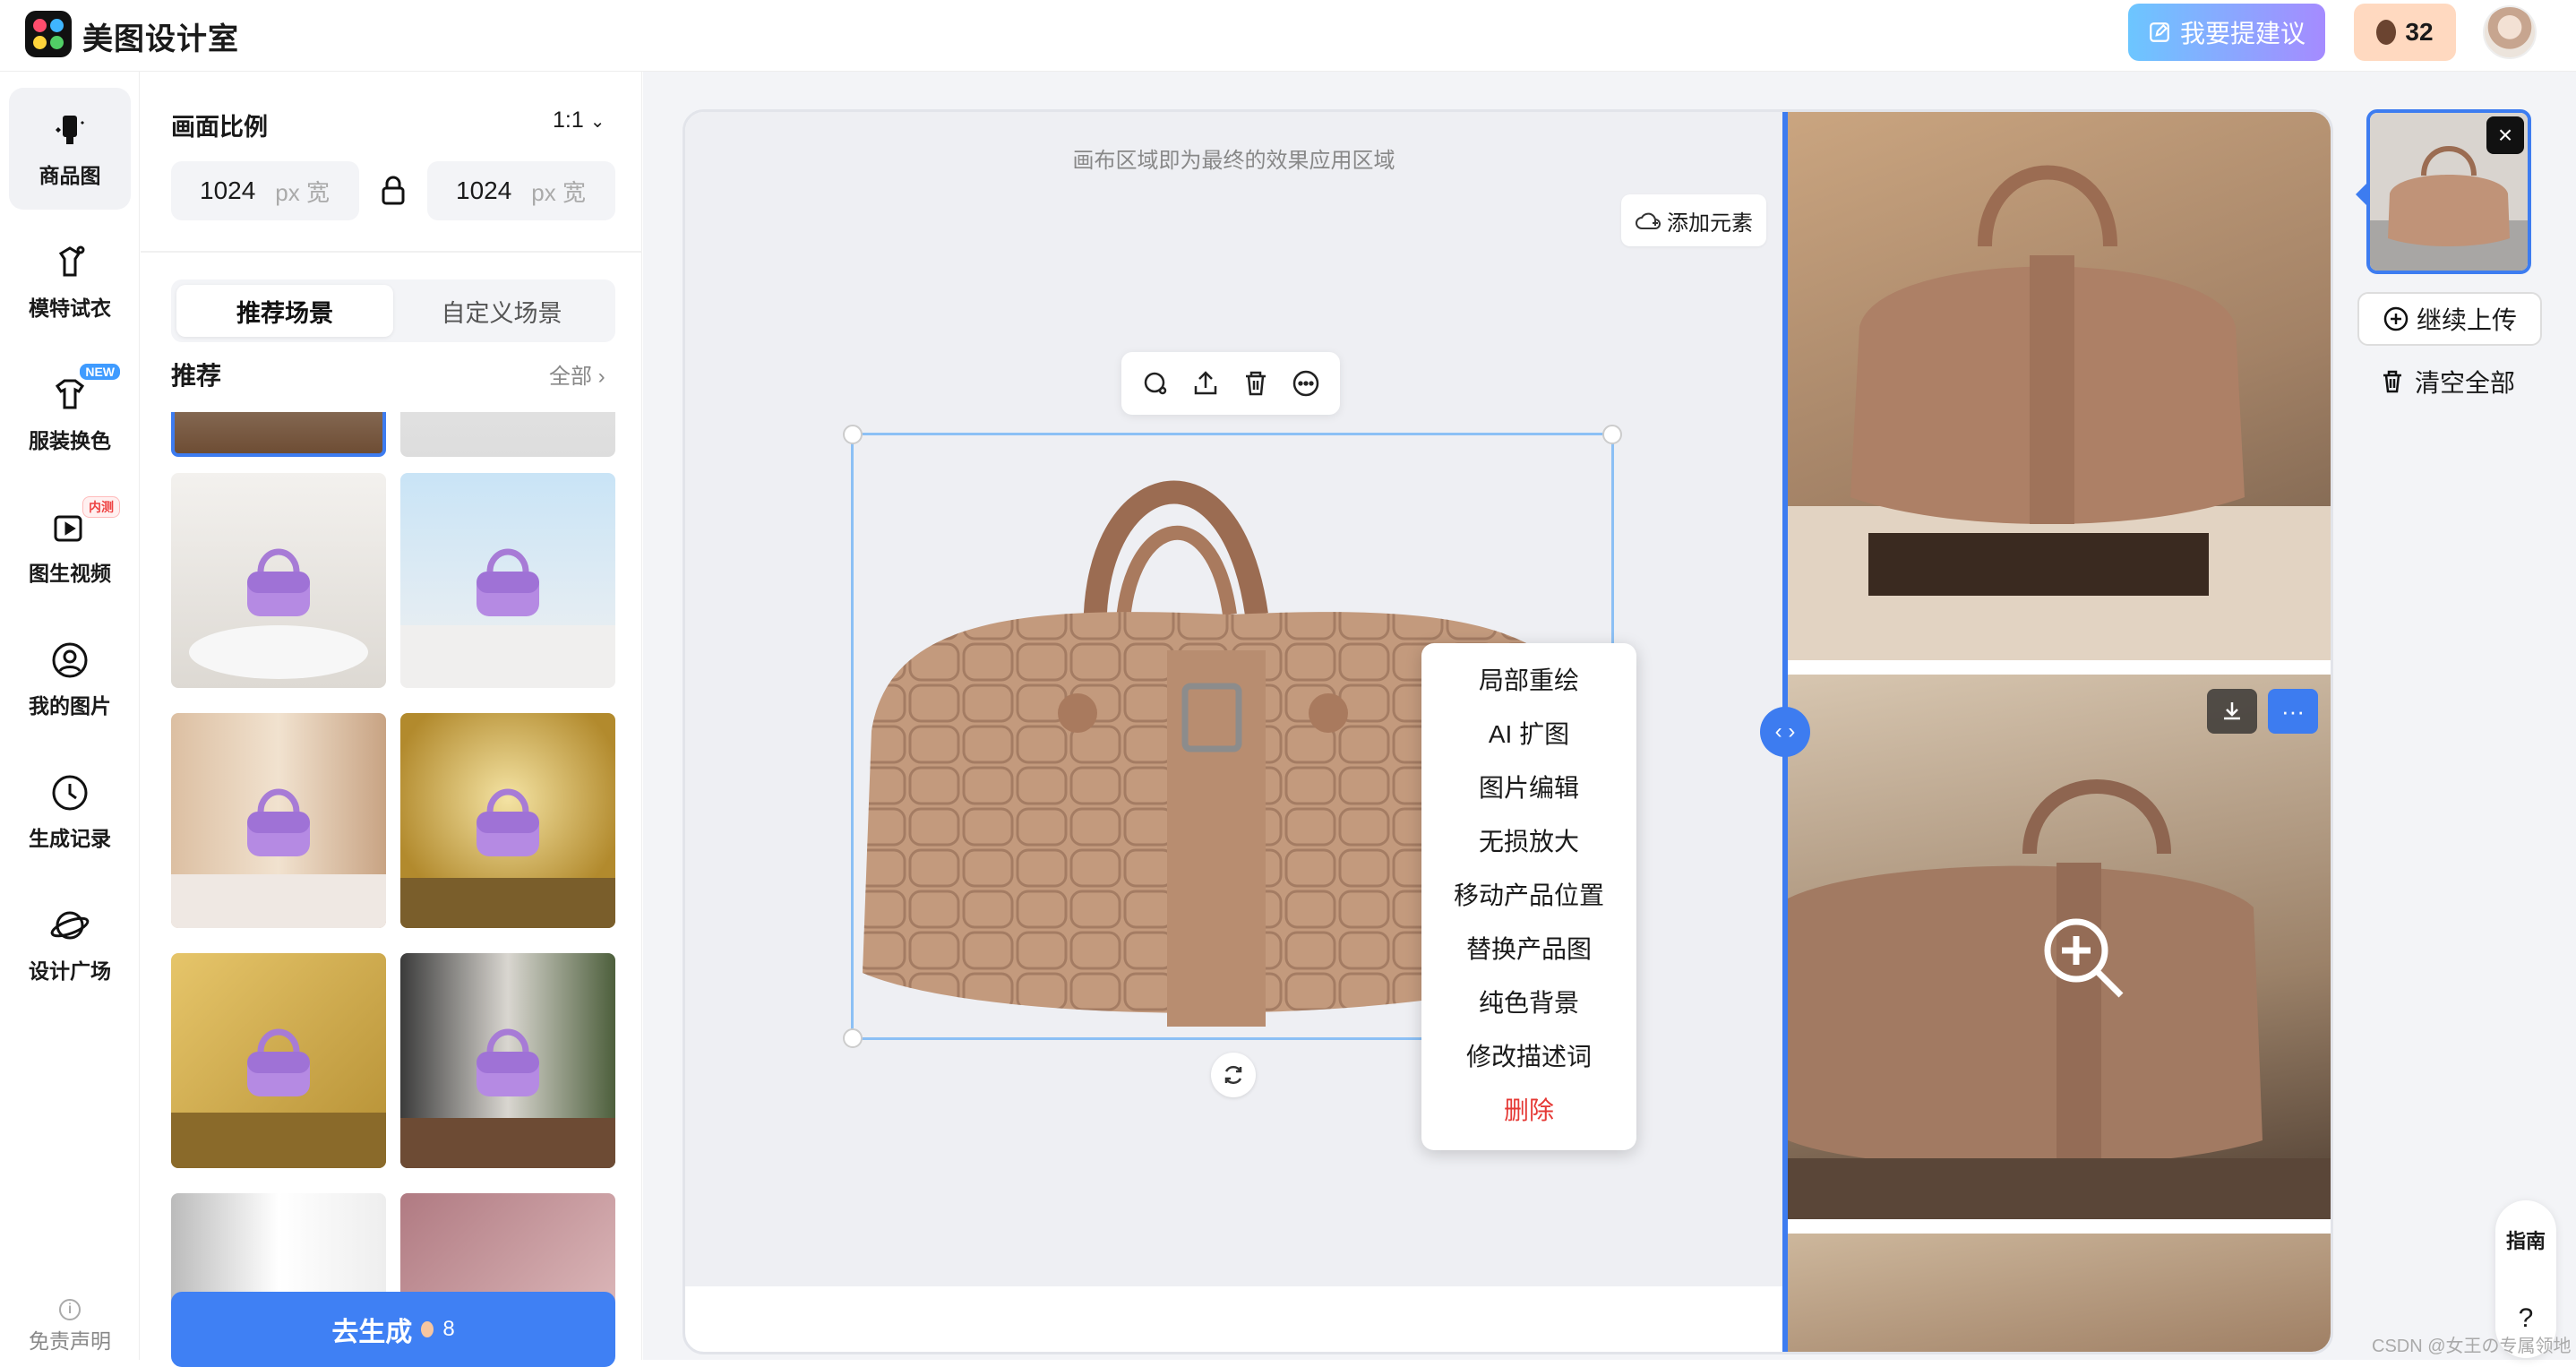 This screenshot has width=2576, height=1367. I want to click on chevrons-icon: ‹ ›, so click(1785, 731).